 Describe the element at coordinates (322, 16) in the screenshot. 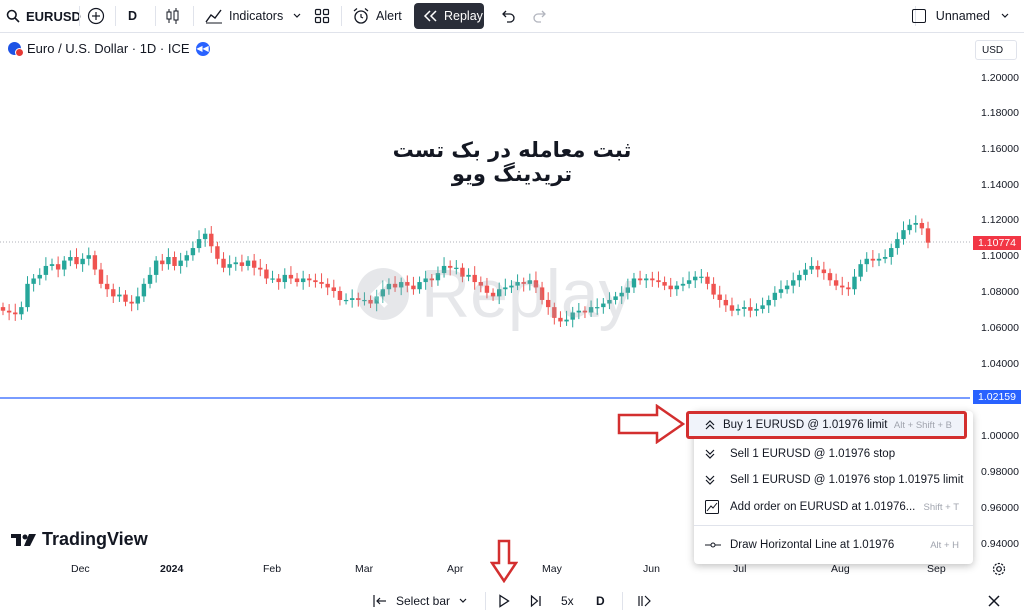

I see `templates-button` at that location.